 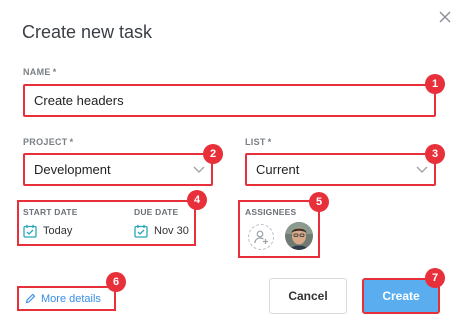 I want to click on due-date-value: Nov 30, so click(x=171, y=231).